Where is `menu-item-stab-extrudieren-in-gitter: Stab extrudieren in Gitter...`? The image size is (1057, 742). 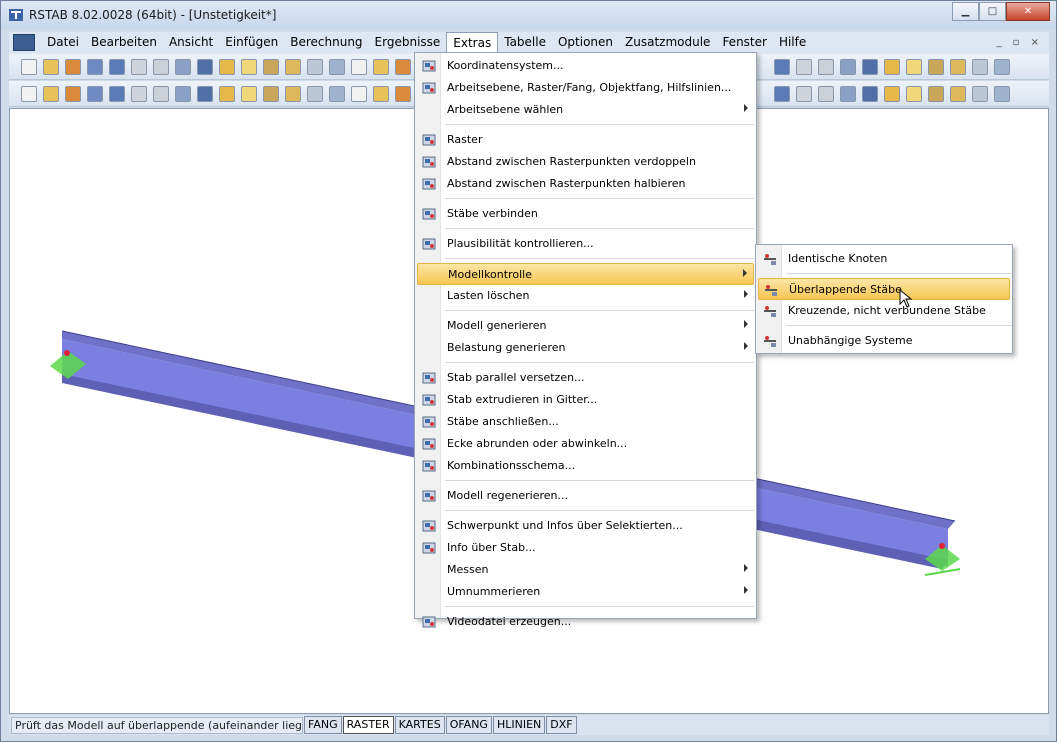 menu-item-stab-extrudieren-in-gitter: Stab extrudieren in Gitter... is located at coordinates (585, 400).